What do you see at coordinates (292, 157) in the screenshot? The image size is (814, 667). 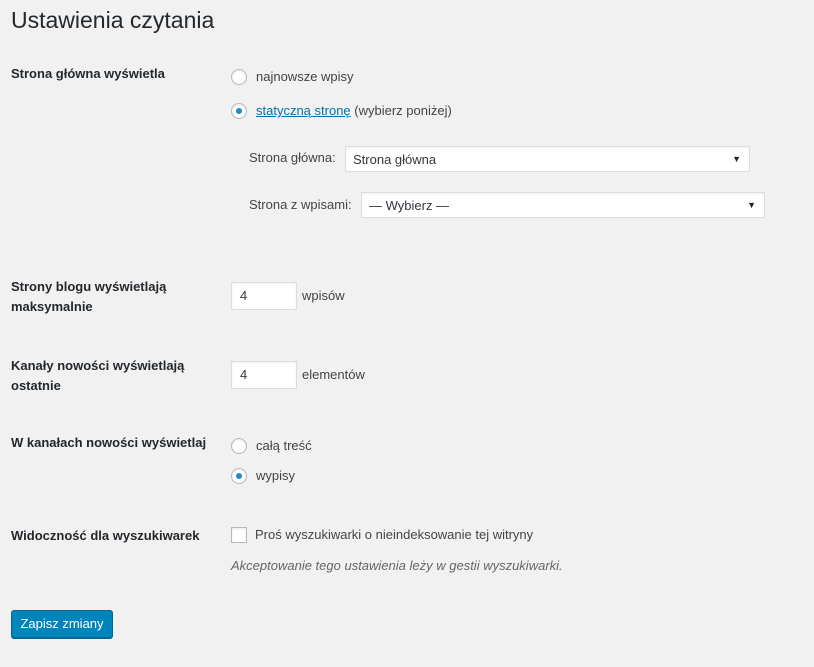 I see `homepage-select-label: Strona główna:` at bounding box center [292, 157].